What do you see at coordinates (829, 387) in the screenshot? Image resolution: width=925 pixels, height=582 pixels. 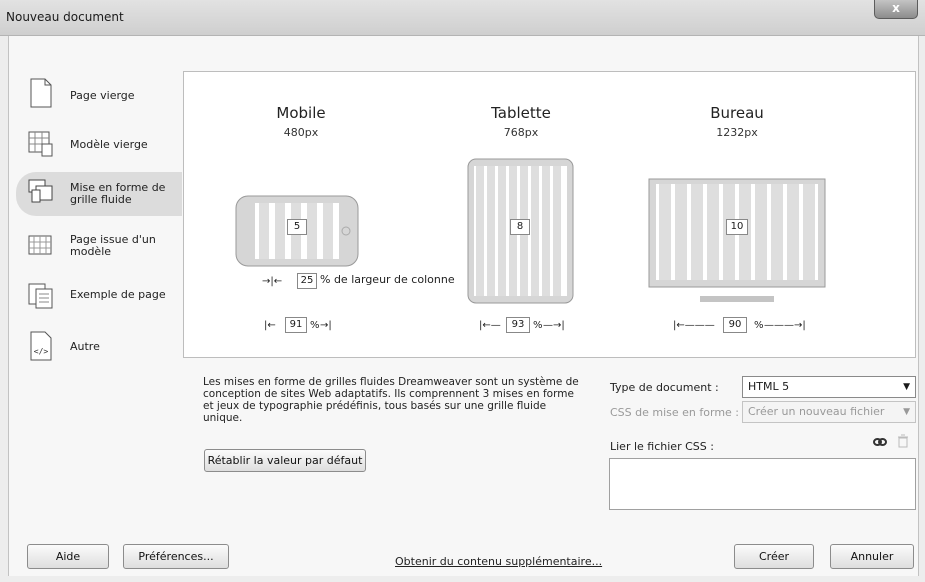 I see `doc-type-select: HTML 5 ▼` at bounding box center [829, 387].